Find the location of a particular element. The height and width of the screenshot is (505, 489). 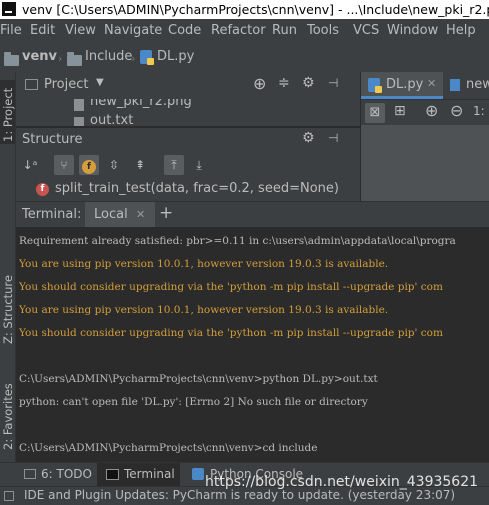

tool-tab-todo-label: 6: TODO is located at coordinates (66, 474).